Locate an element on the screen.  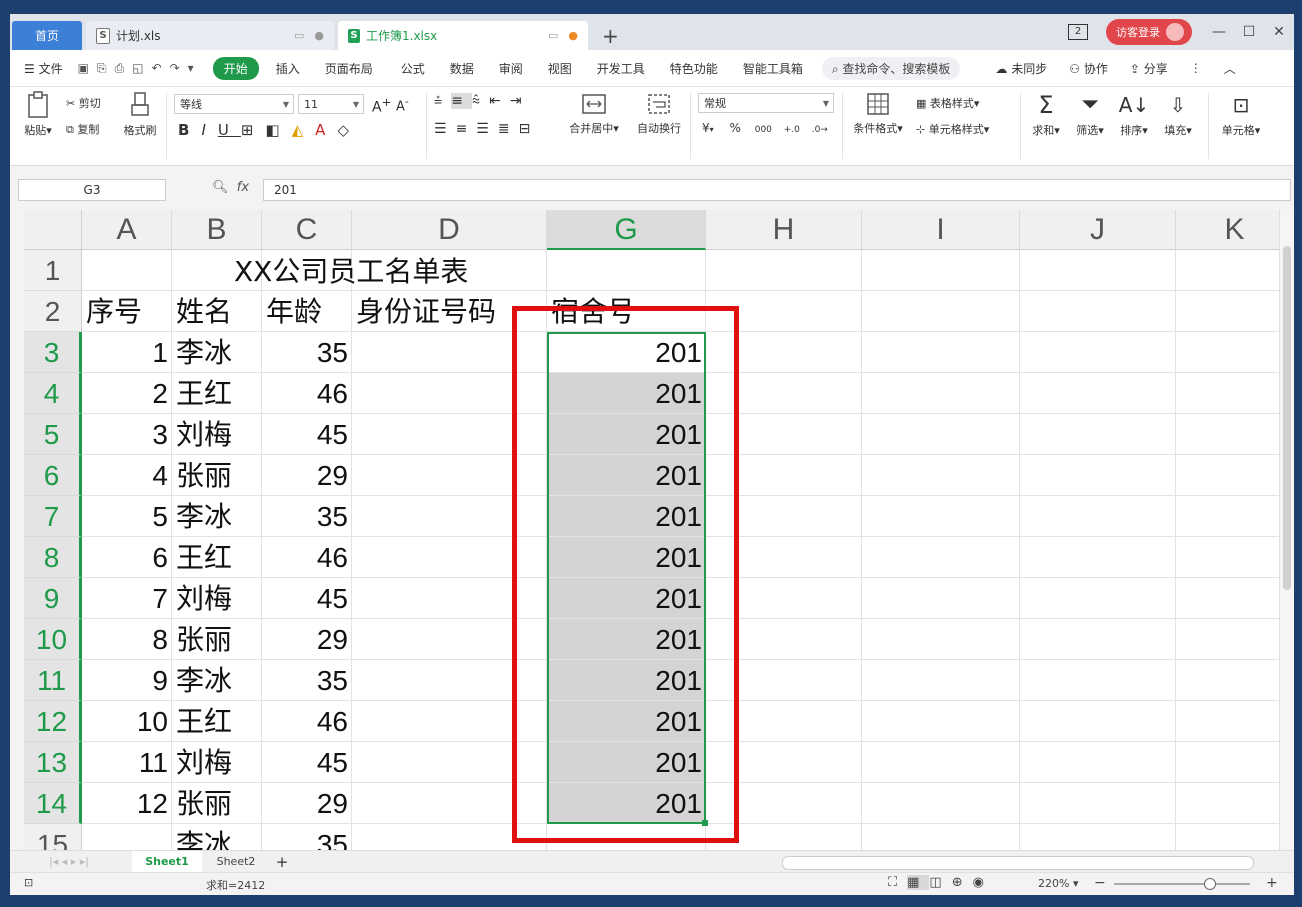
cell-no: 10 is located at coordinates (127, 721).